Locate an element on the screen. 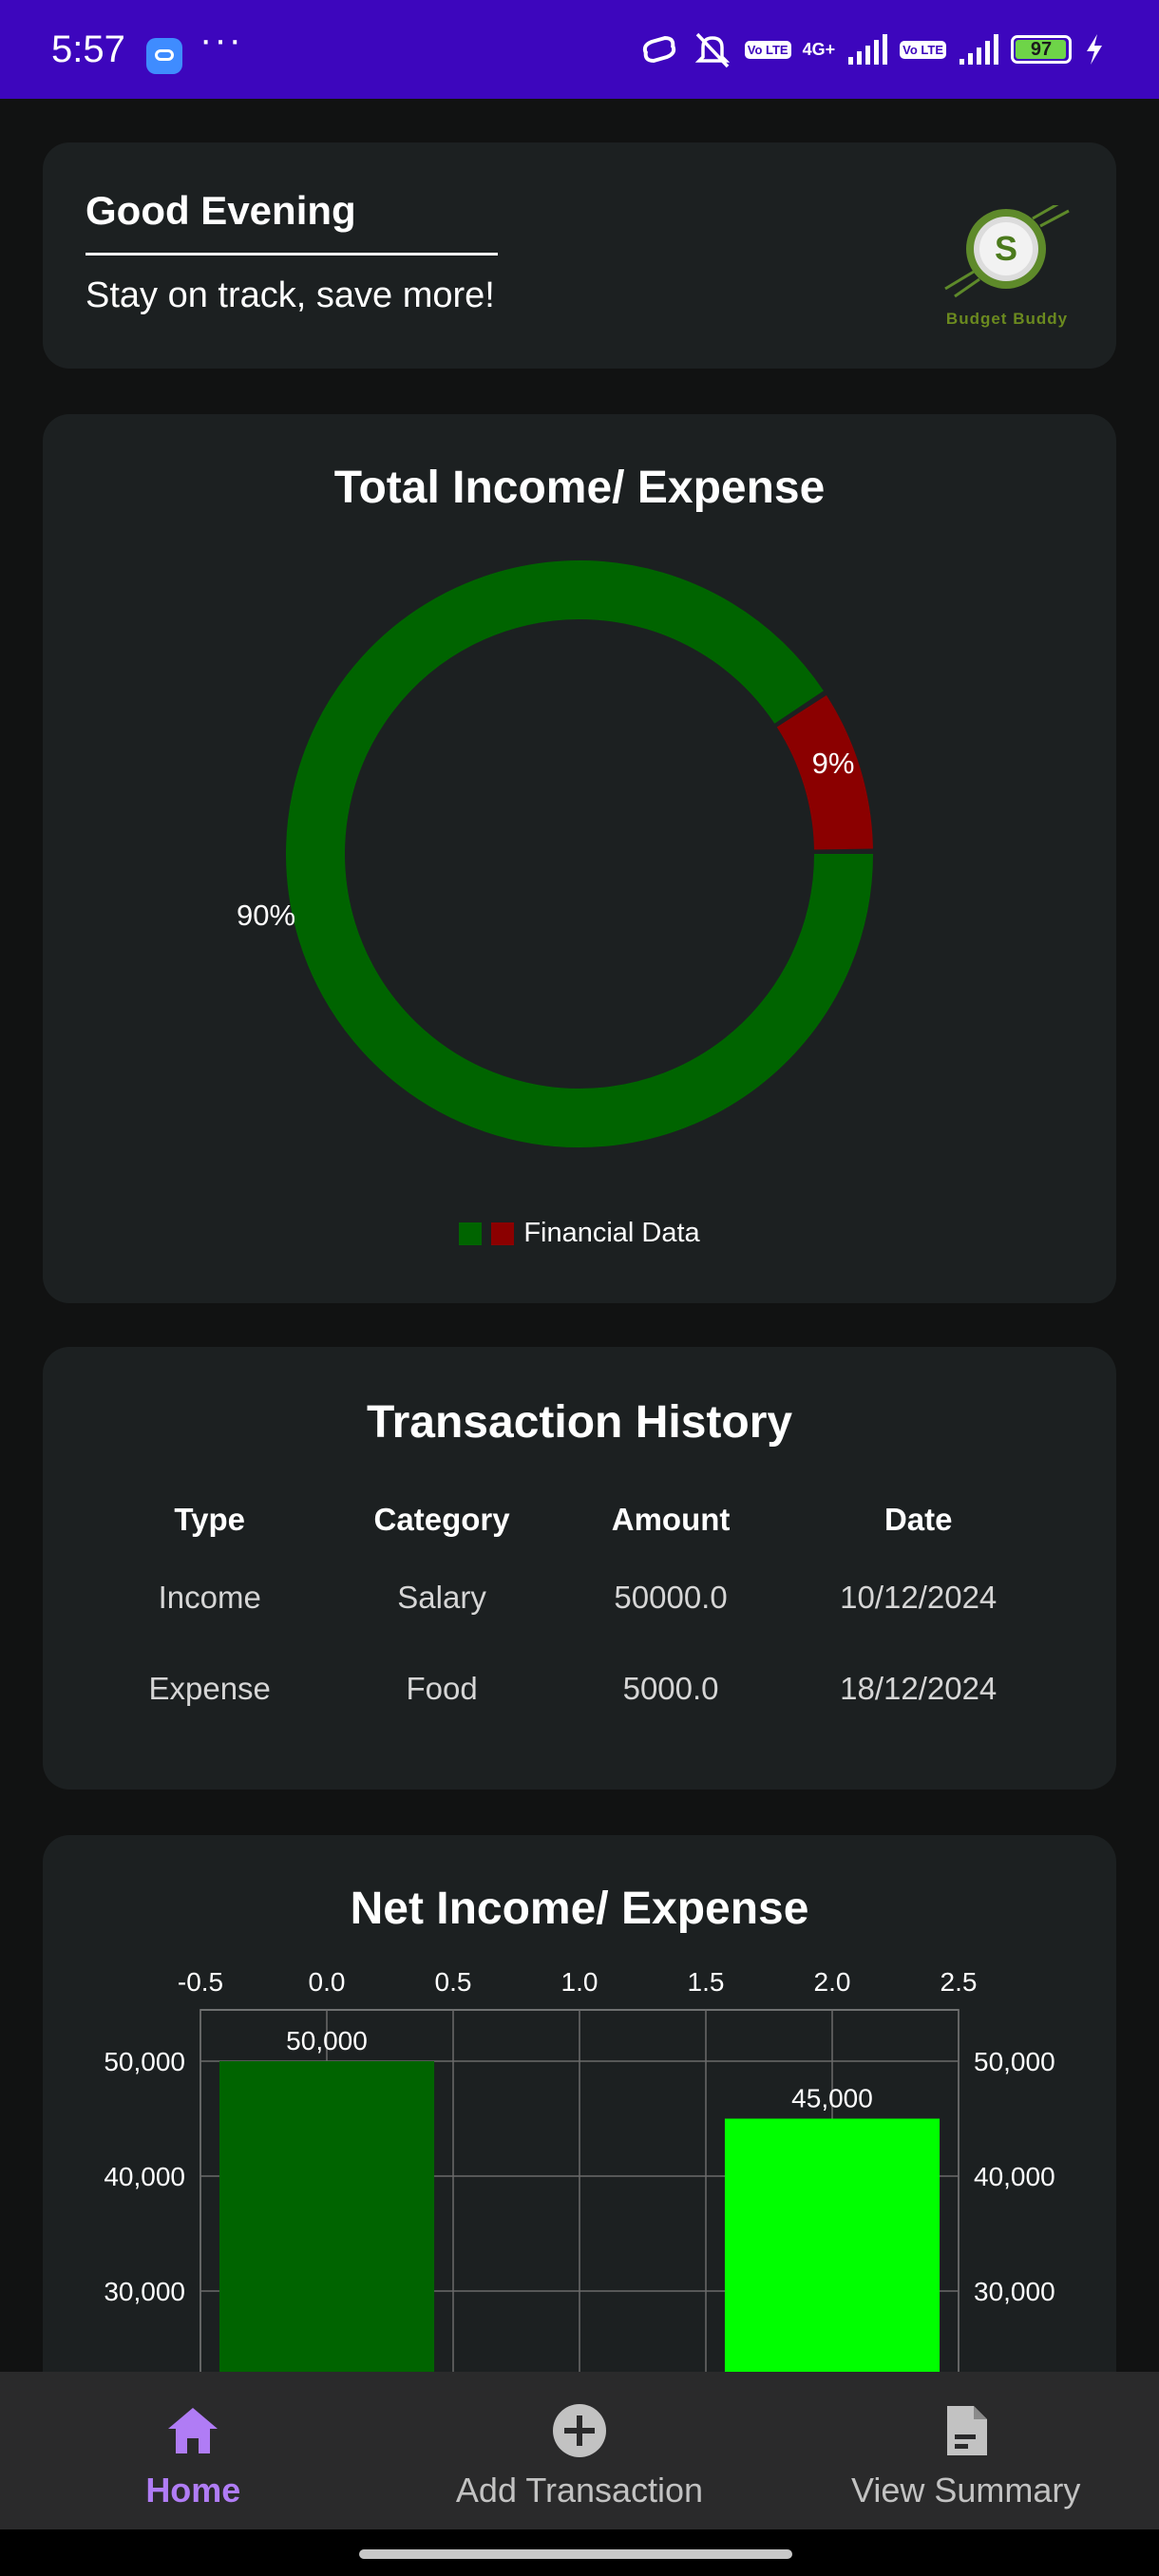  legend-swatch-expense is located at coordinates (503, 1233).